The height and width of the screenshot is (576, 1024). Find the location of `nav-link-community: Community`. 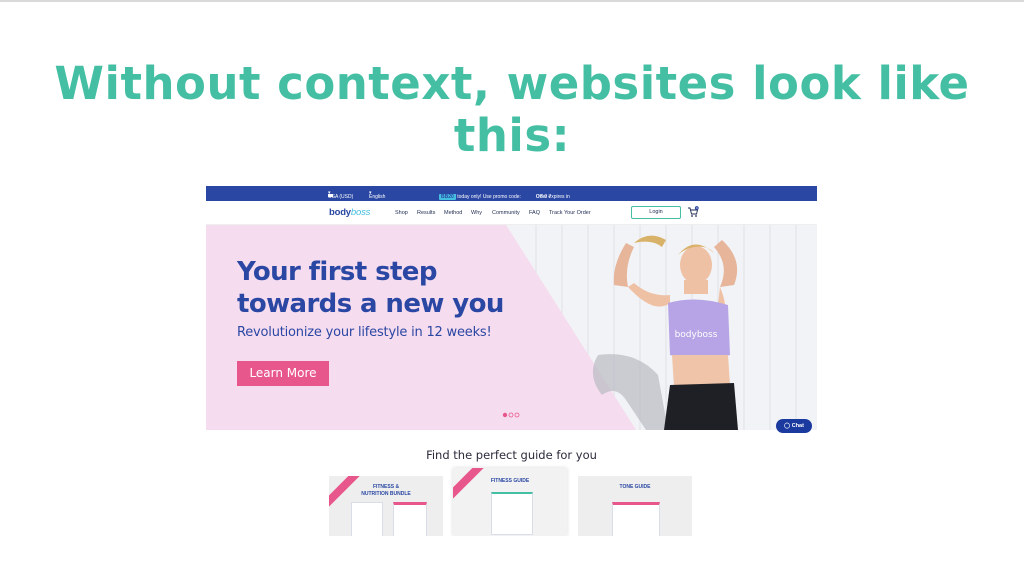

nav-link-community: Community is located at coordinates (506, 213).